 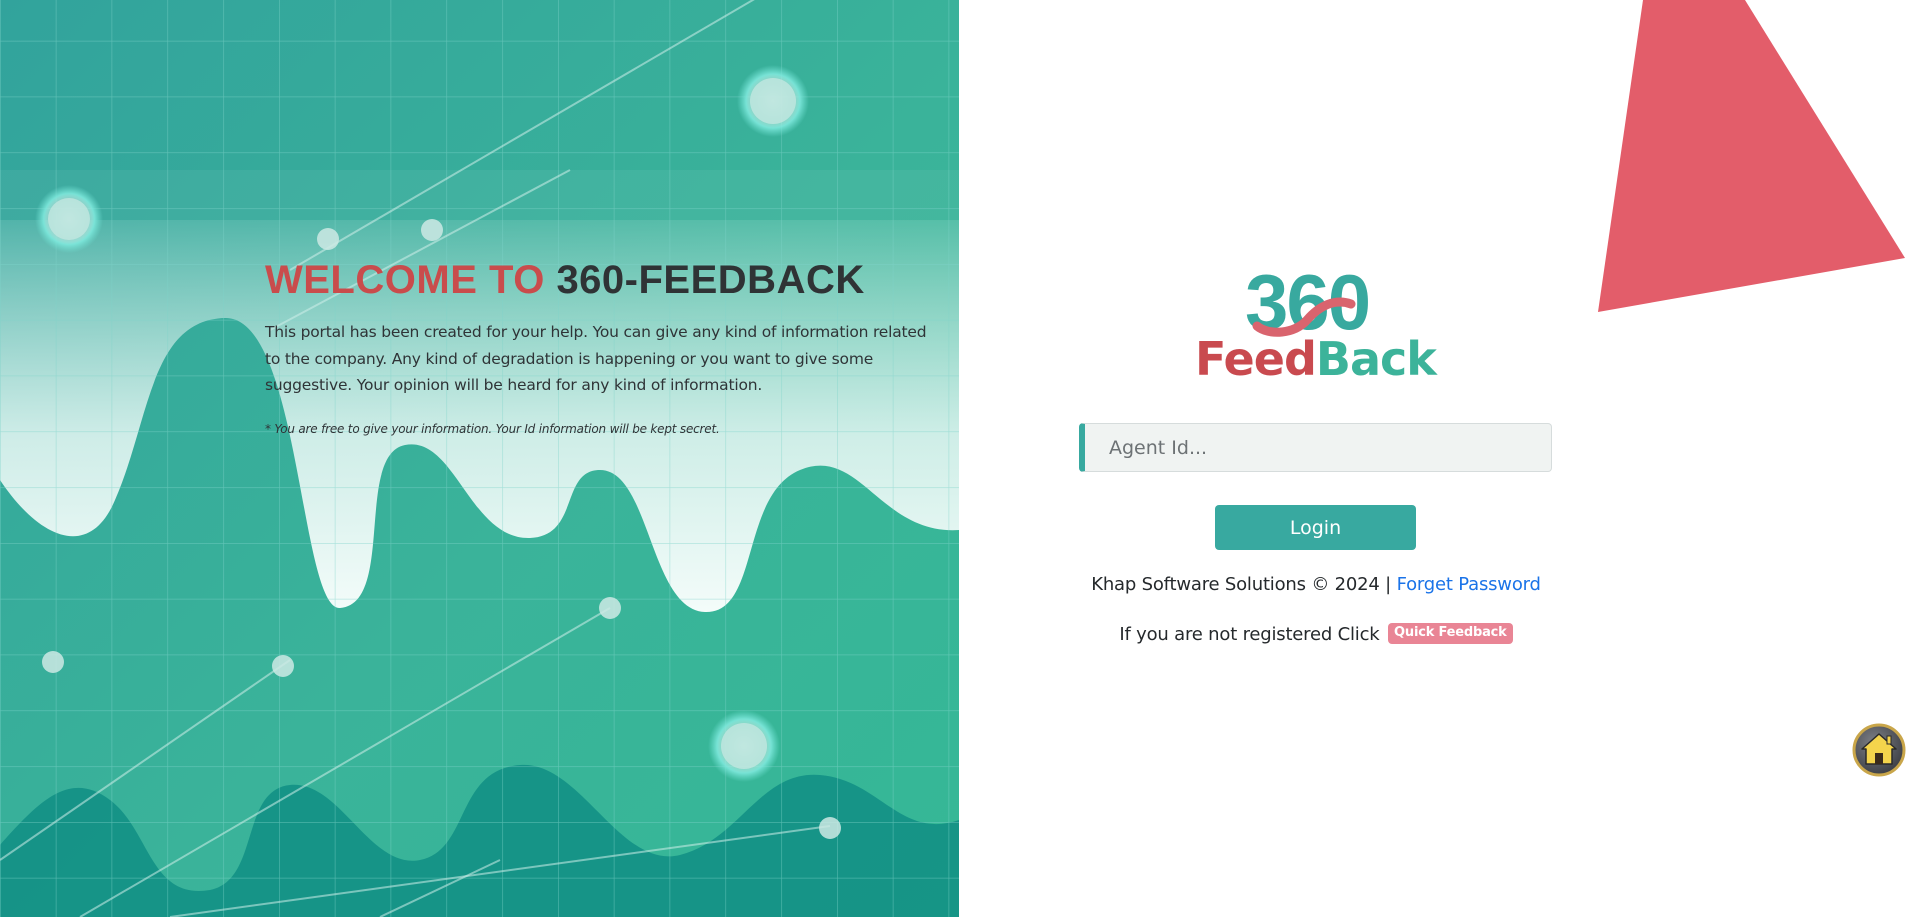 I want to click on register-text: If you are not registered Click, so click(x=1249, y=634).